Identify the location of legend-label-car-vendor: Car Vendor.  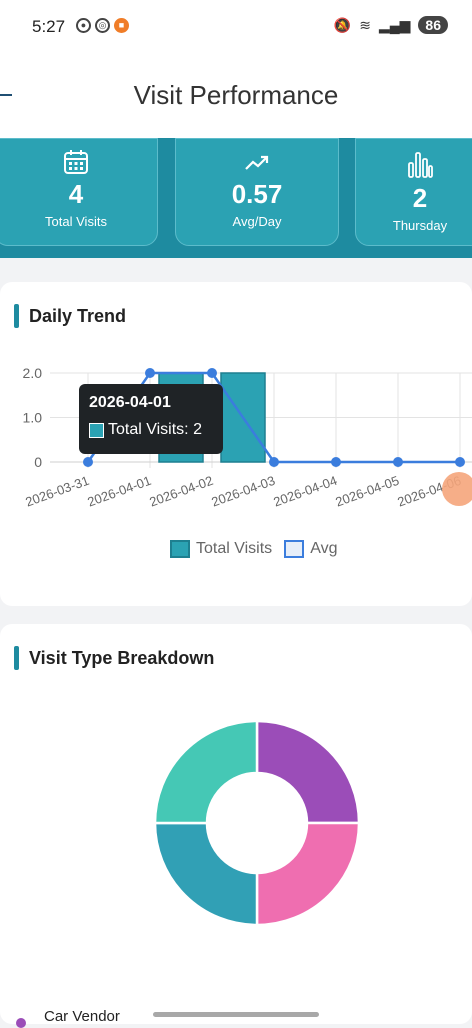
(82, 1016).